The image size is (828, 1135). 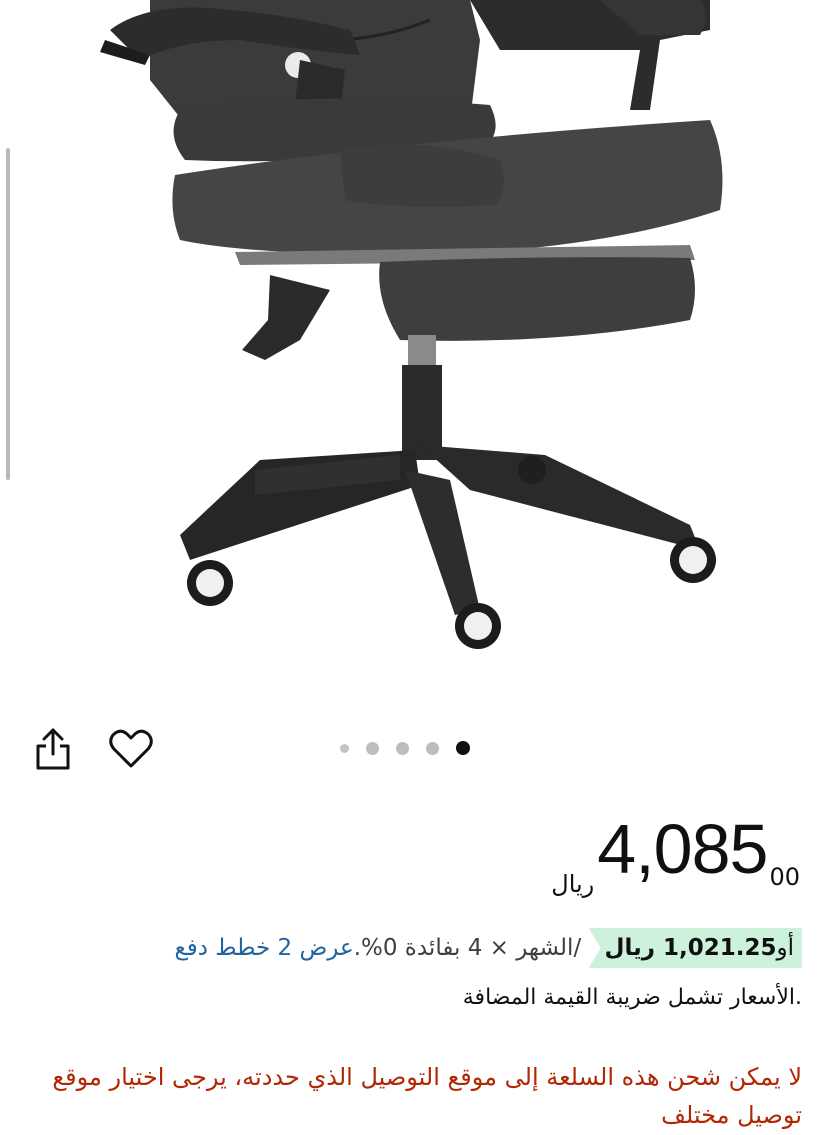 I want to click on price-fraction: 00, so click(x=784, y=877).